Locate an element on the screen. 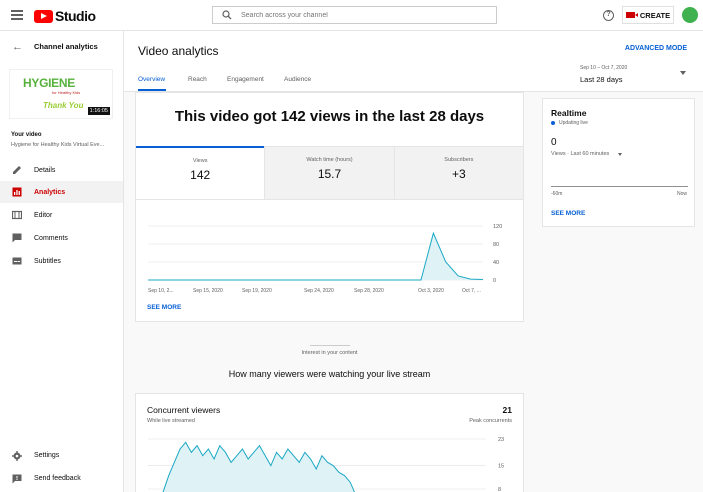 The height and width of the screenshot is (492, 703). metric-value: 142 is located at coordinates (200, 175).